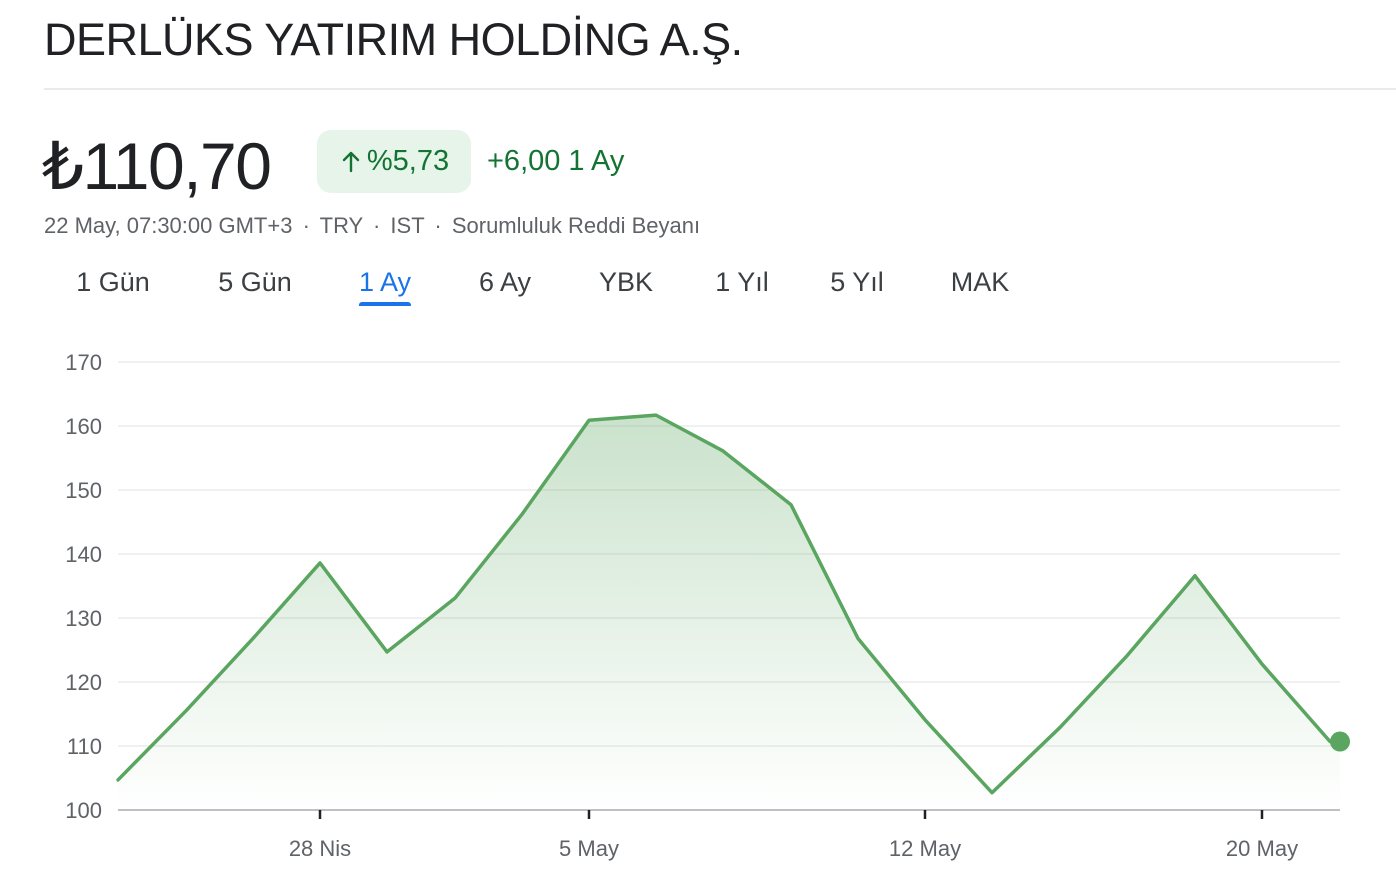  I want to click on tab-label: 1 Ay, so click(385, 282).